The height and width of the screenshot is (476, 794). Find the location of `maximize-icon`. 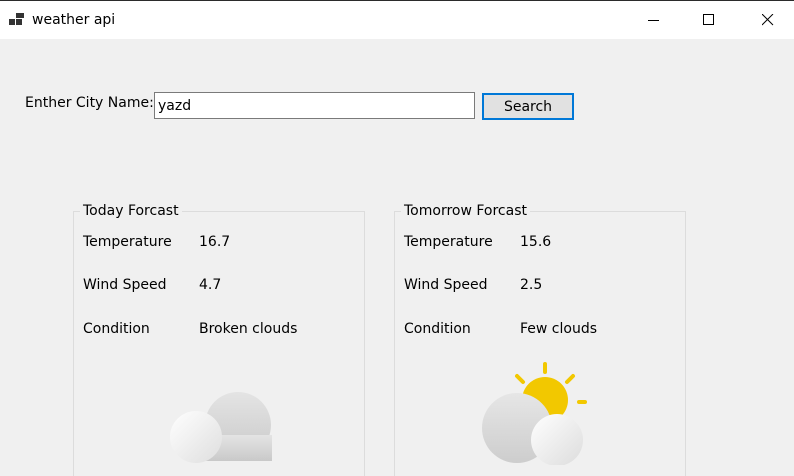

maximize-icon is located at coordinates (708, 19).